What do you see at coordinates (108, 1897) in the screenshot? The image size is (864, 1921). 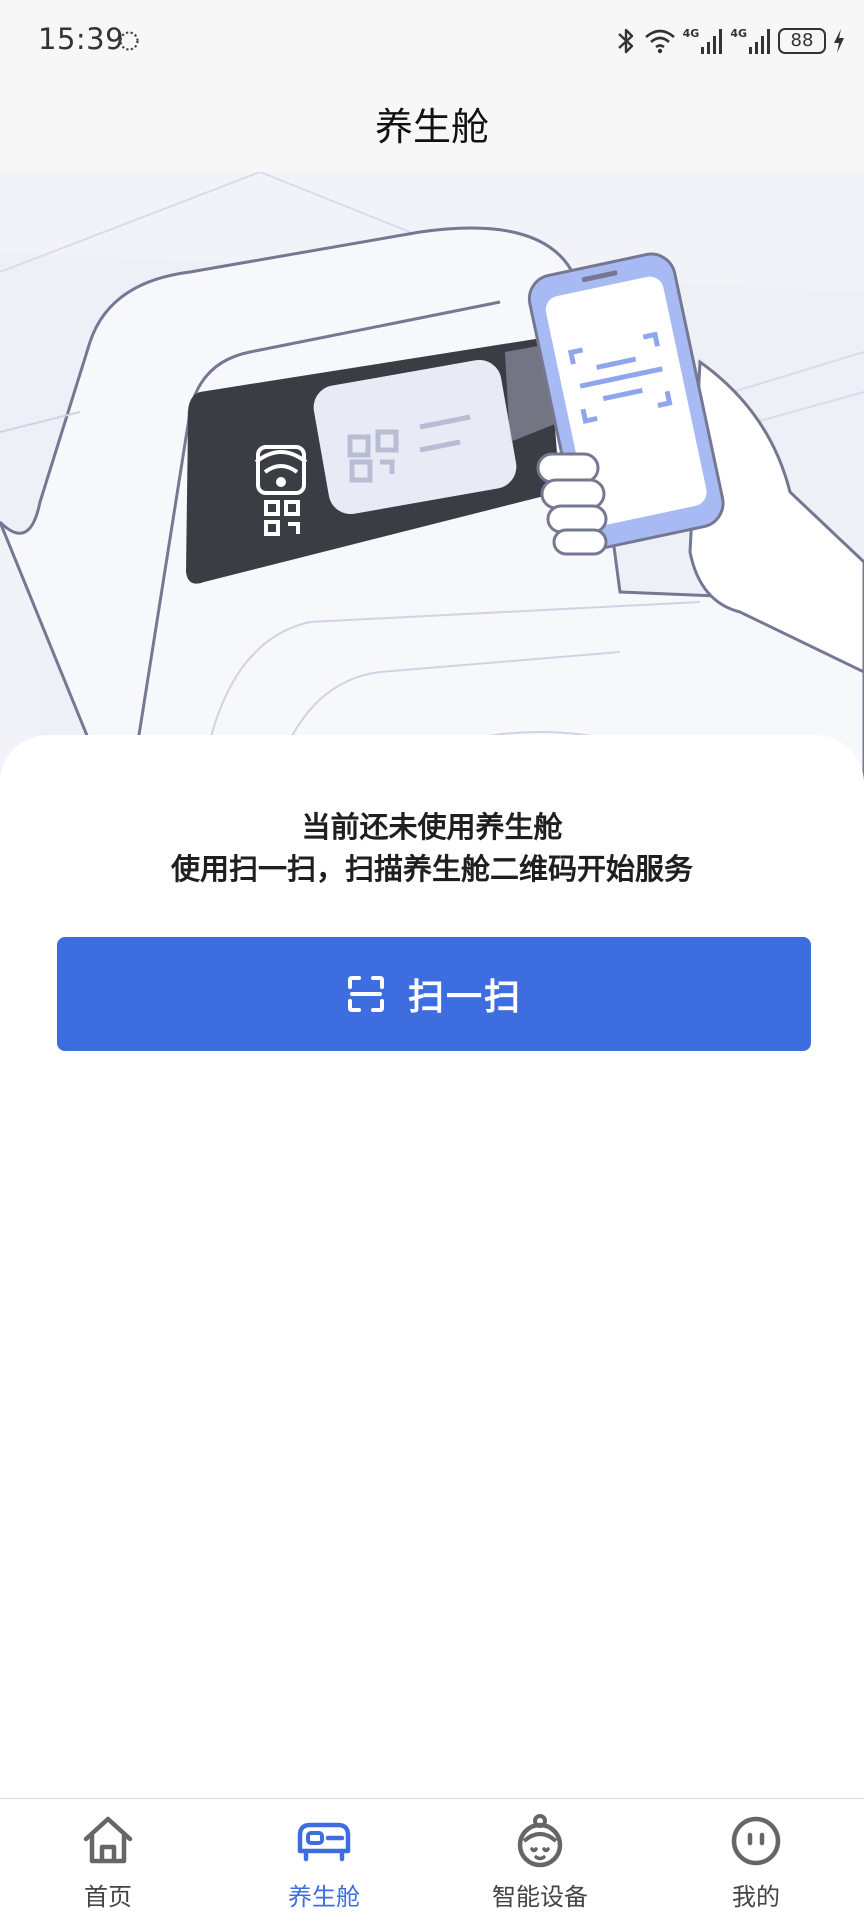 I see `tab-label: 首页` at bounding box center [108, 1897].